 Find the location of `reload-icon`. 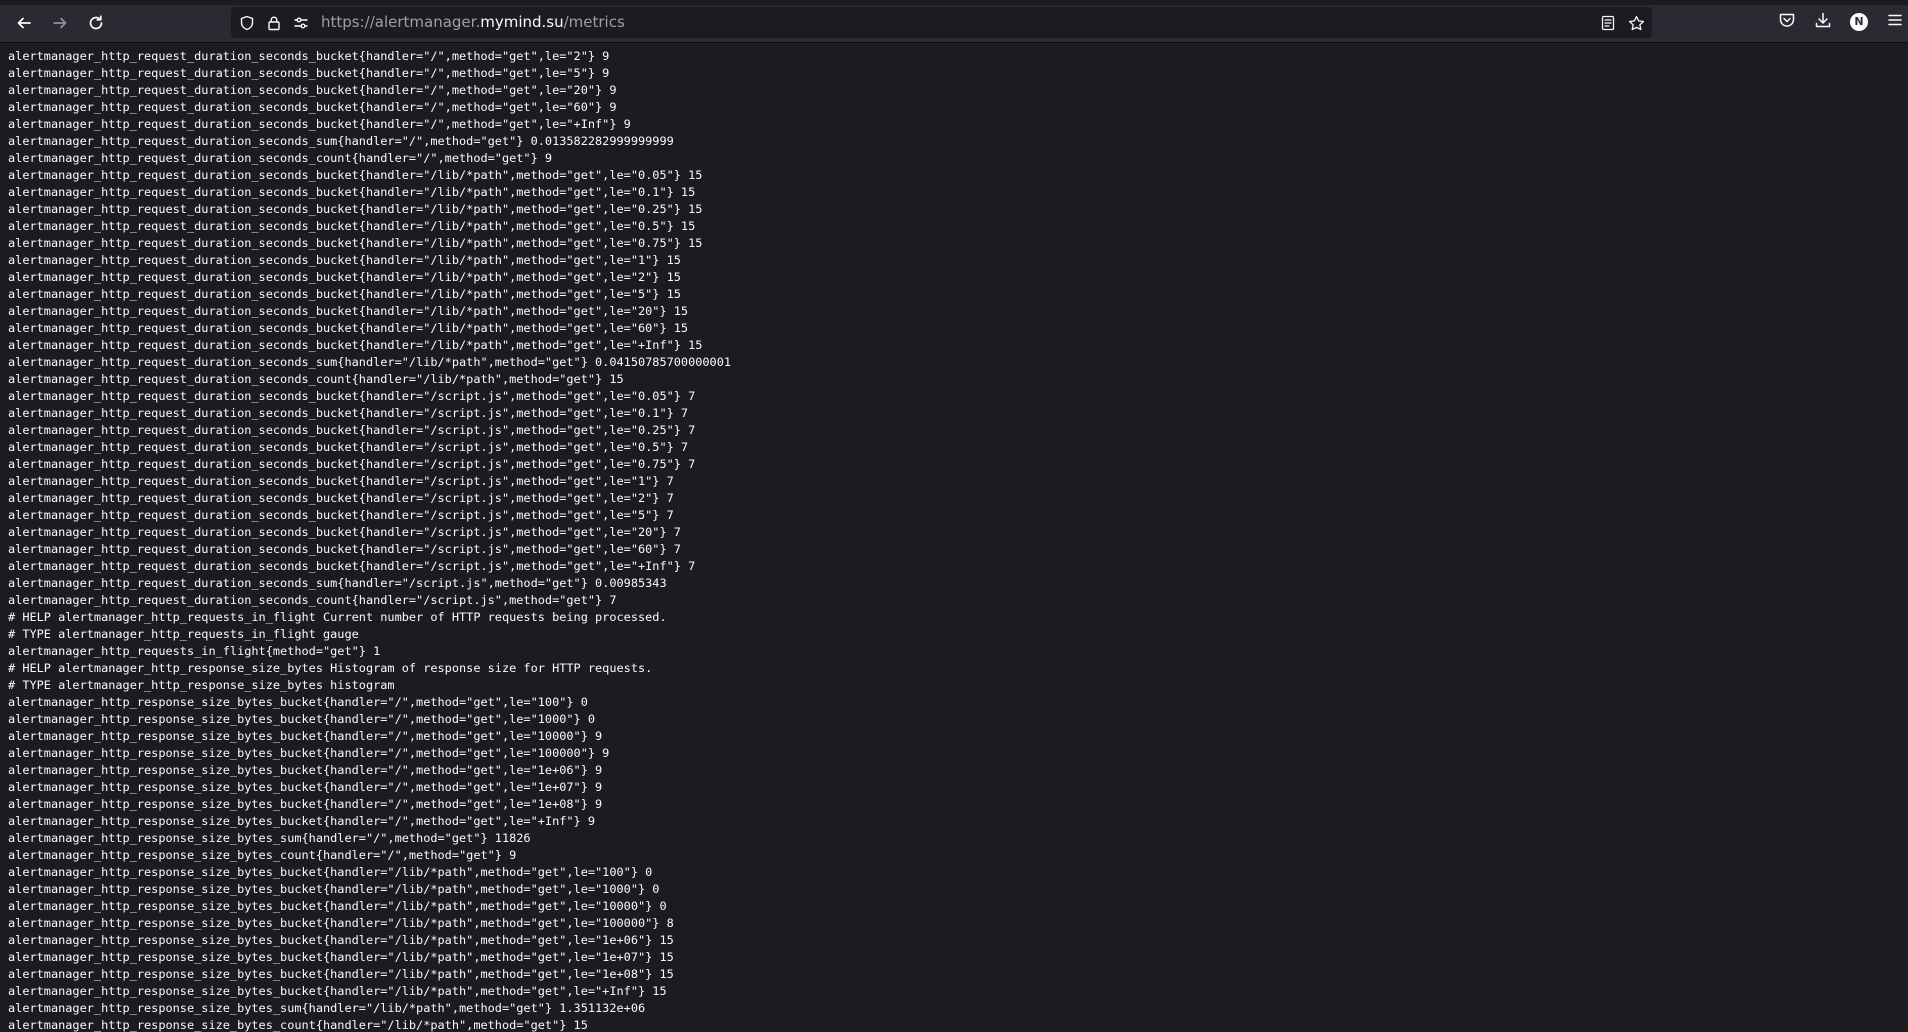

reload-icon is located at coordinates (96, 23).